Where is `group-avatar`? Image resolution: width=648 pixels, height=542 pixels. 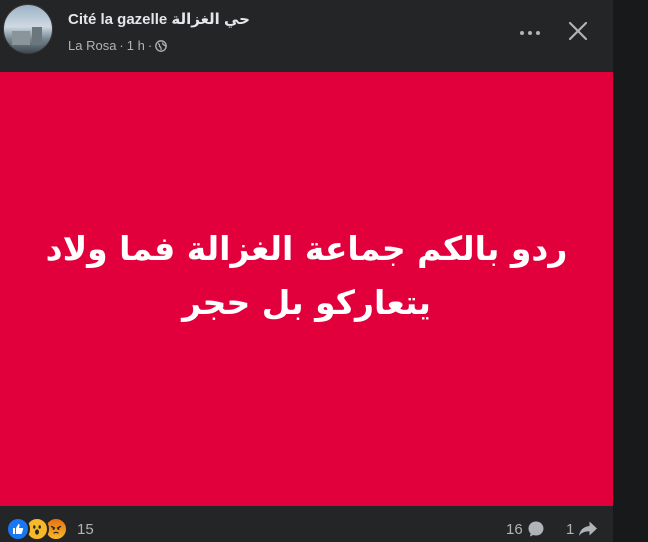
group-avatar is located at coordinates (28, 29).